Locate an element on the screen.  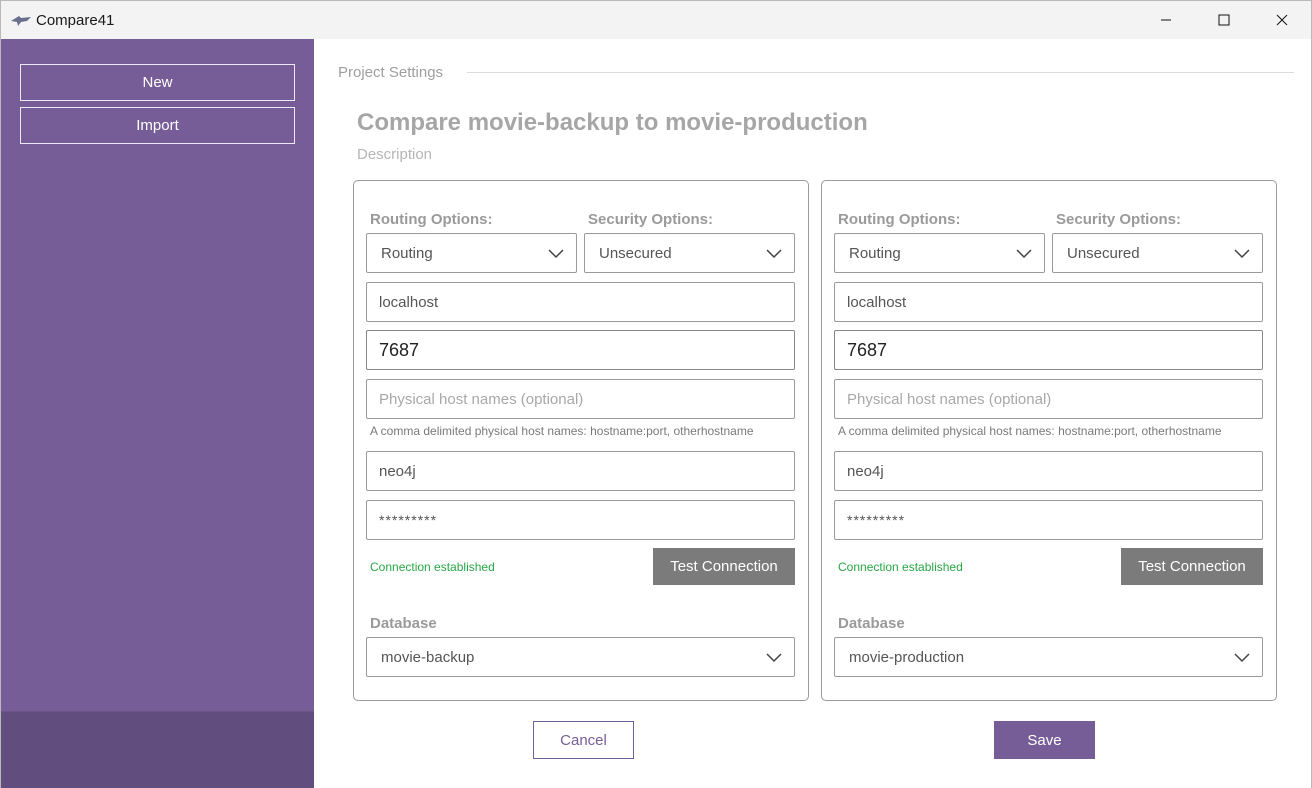
close-button is located at coordinates (1282, 20).